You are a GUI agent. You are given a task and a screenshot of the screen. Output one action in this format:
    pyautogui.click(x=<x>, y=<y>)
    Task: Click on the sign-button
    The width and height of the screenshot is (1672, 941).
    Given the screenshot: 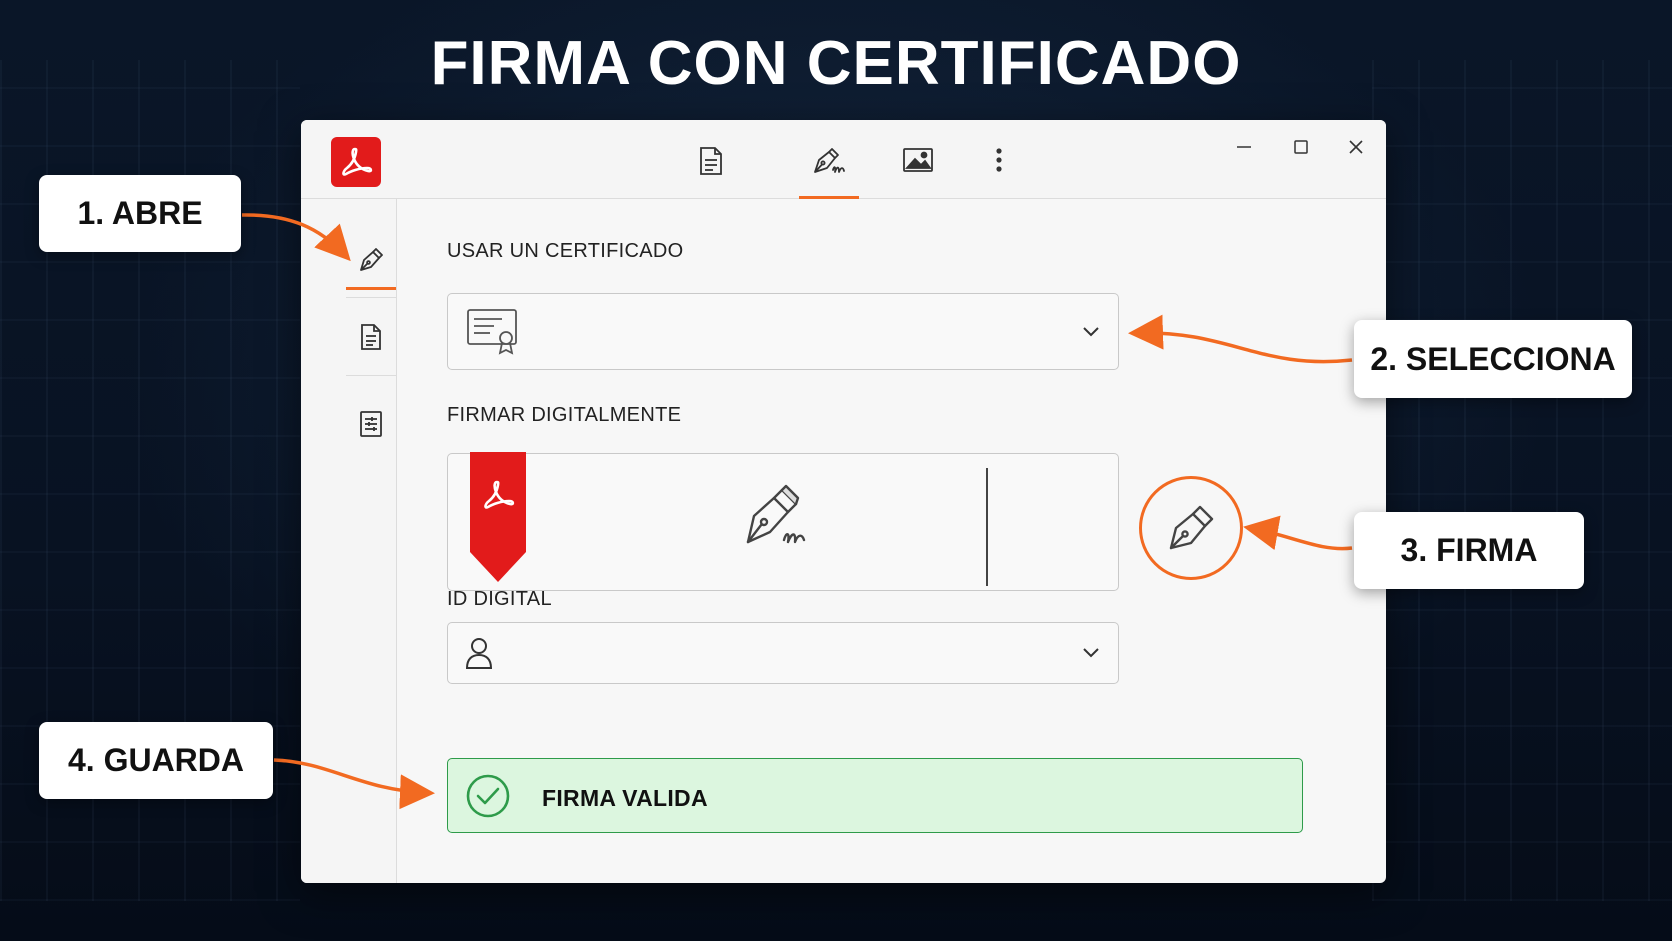 What is the action you would take?
    pyautogui.click(x=1191, y=528)
    